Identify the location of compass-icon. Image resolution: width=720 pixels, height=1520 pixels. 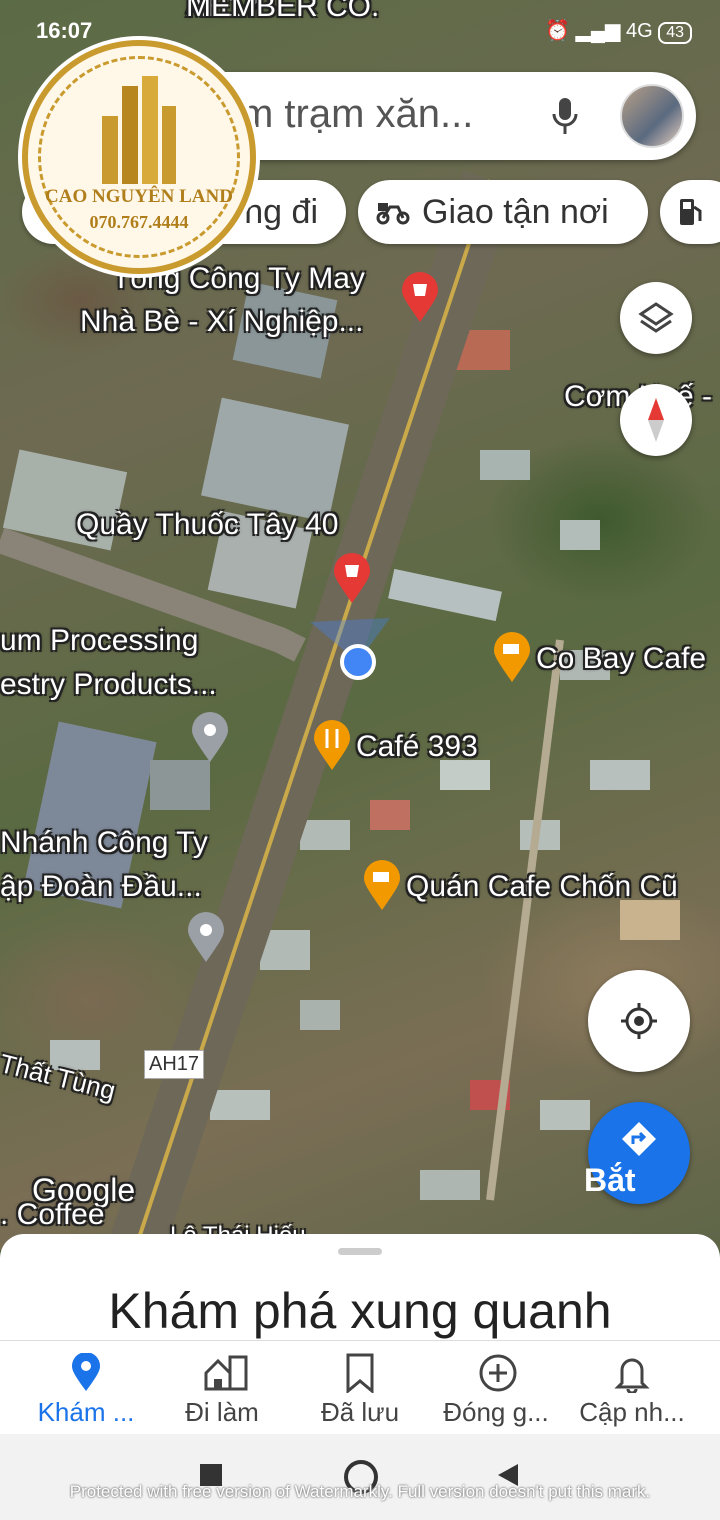
(656, 420).